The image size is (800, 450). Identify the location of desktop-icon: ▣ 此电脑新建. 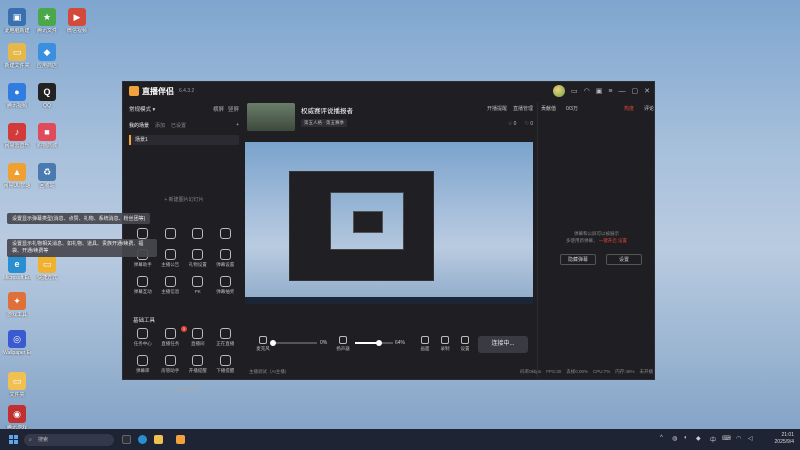
(17, 21).